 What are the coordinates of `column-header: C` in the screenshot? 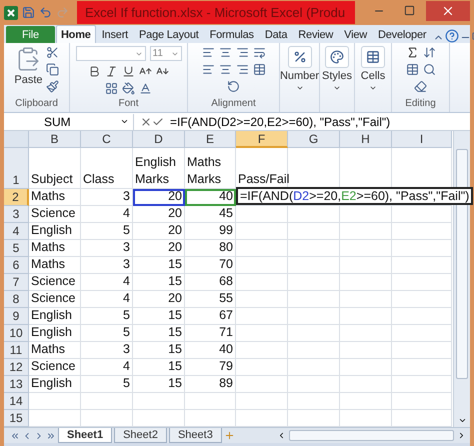 It's located at (107, 139).